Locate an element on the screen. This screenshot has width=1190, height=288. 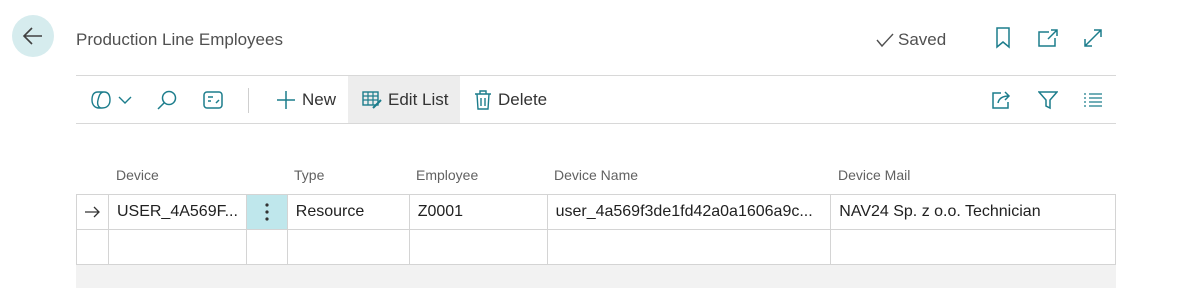
table-row-empty is located at coordinates (596, 247).